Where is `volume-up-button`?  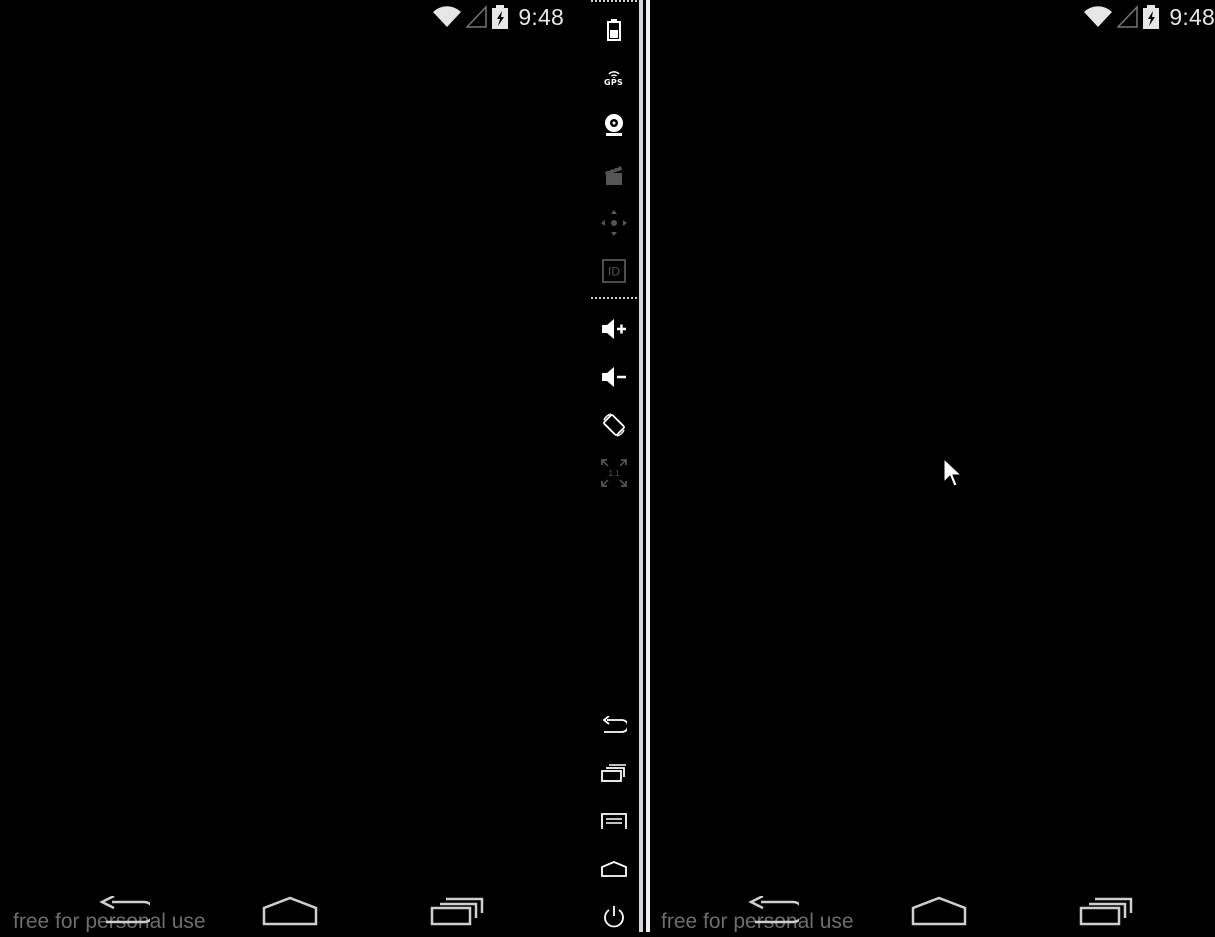 volume-up-button is located at coordinates (613, 329).